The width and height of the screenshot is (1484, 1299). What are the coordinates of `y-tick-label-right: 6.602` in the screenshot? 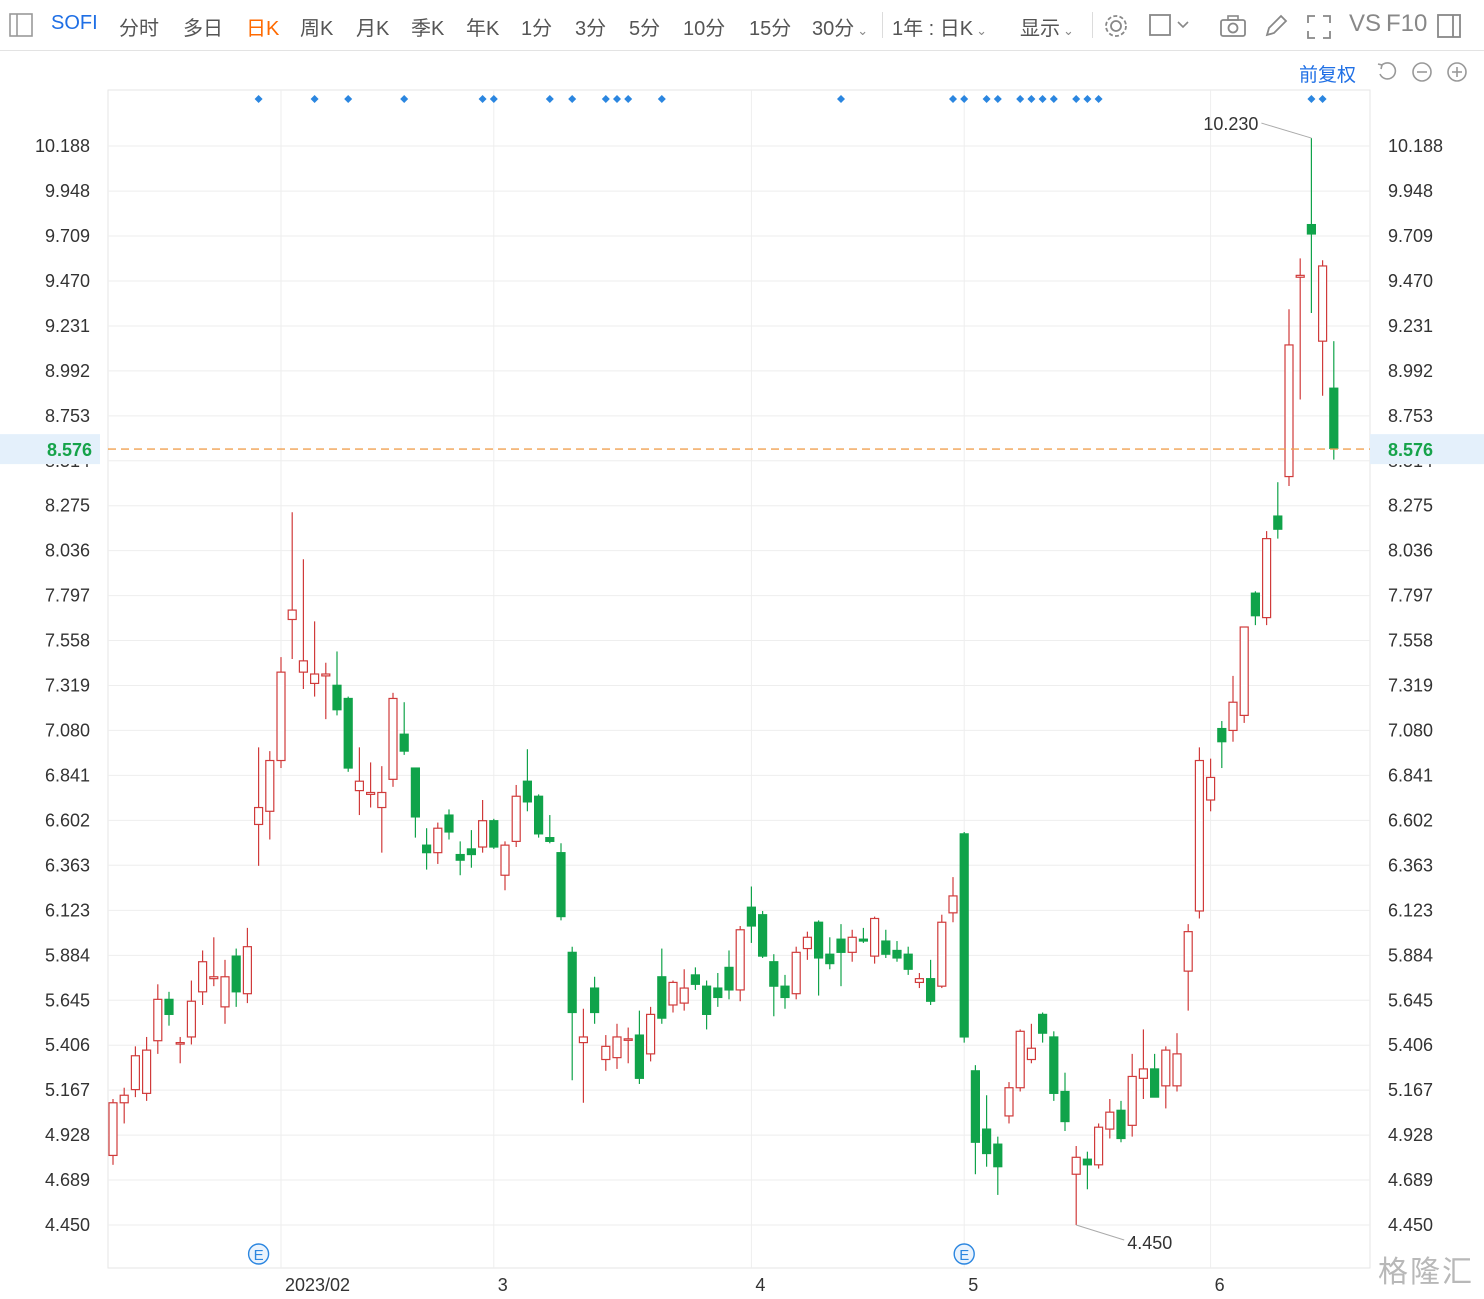 It's located at (1410, 820).